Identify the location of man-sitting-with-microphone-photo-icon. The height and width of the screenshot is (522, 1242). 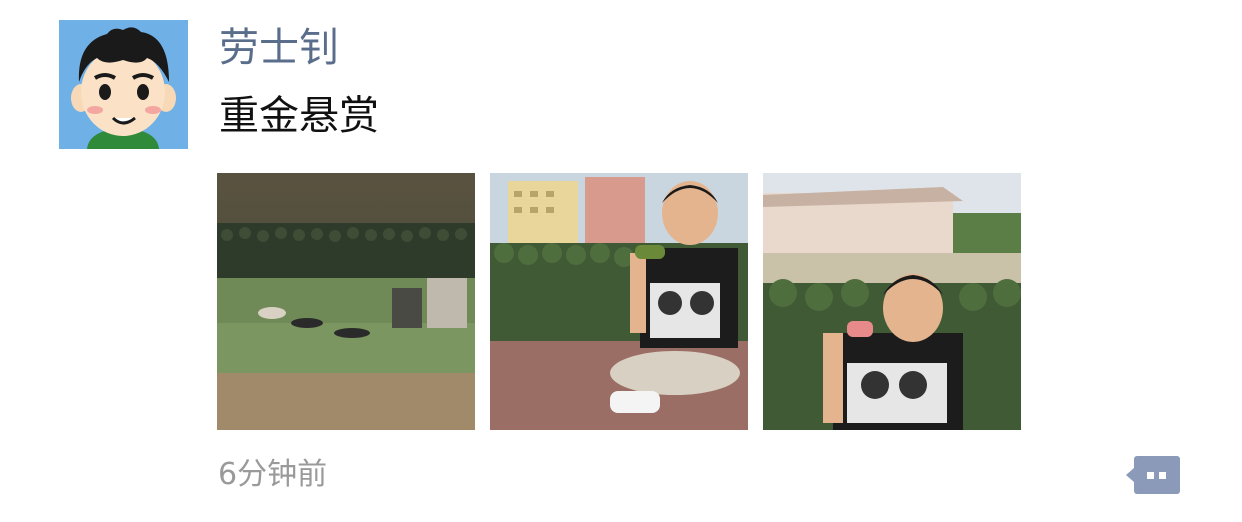
(619, 301).